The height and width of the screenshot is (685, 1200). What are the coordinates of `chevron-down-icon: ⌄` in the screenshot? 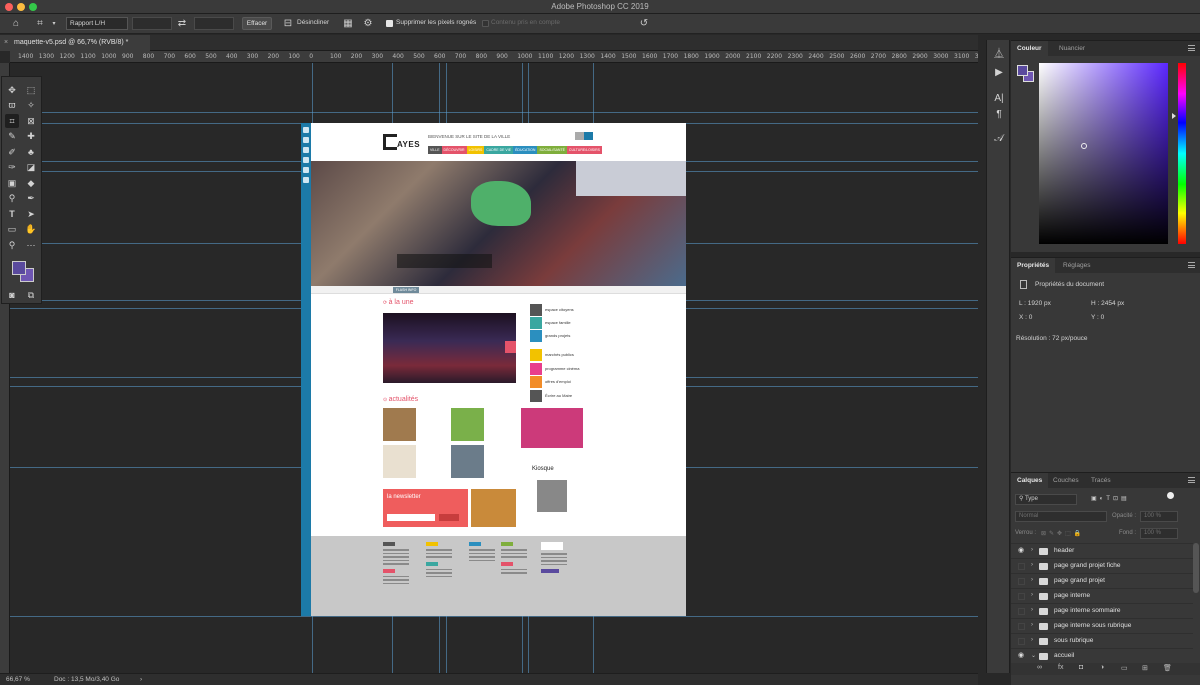 It's located at (1033, 655).